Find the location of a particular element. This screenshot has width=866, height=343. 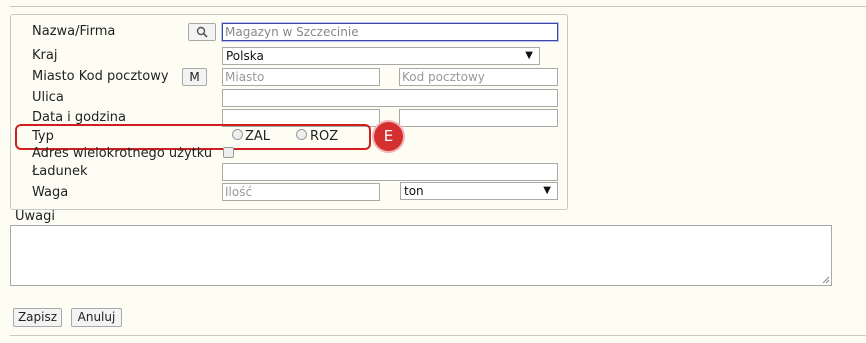

unit-select-value: ton is located at coordinates (414, 191).